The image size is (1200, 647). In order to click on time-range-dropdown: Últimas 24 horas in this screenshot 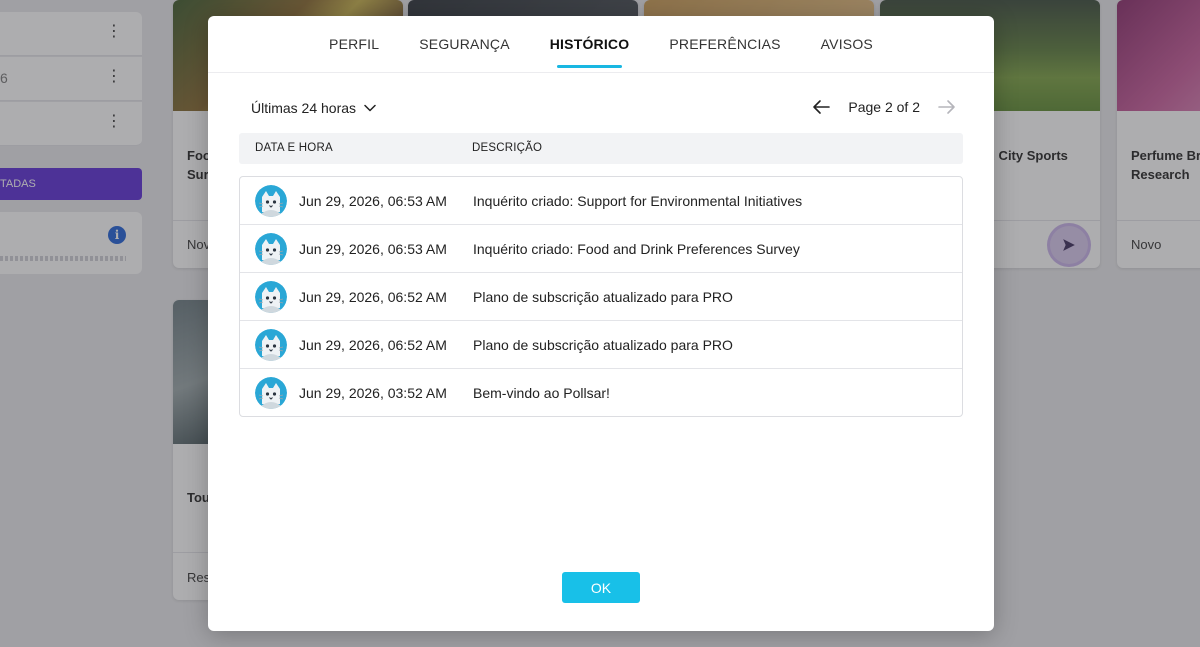, I will do `click(313, 108)`.